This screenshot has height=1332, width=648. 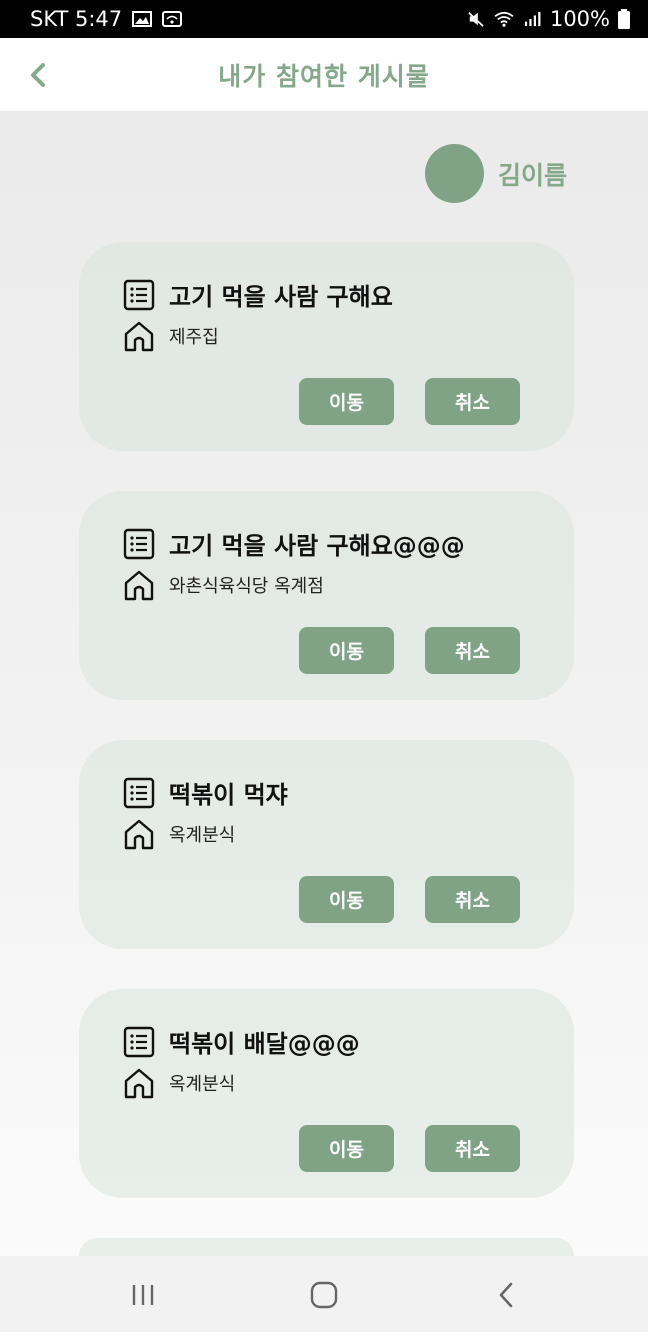 I want to click on profile-name: 김이름, so click(x=533, y=175).